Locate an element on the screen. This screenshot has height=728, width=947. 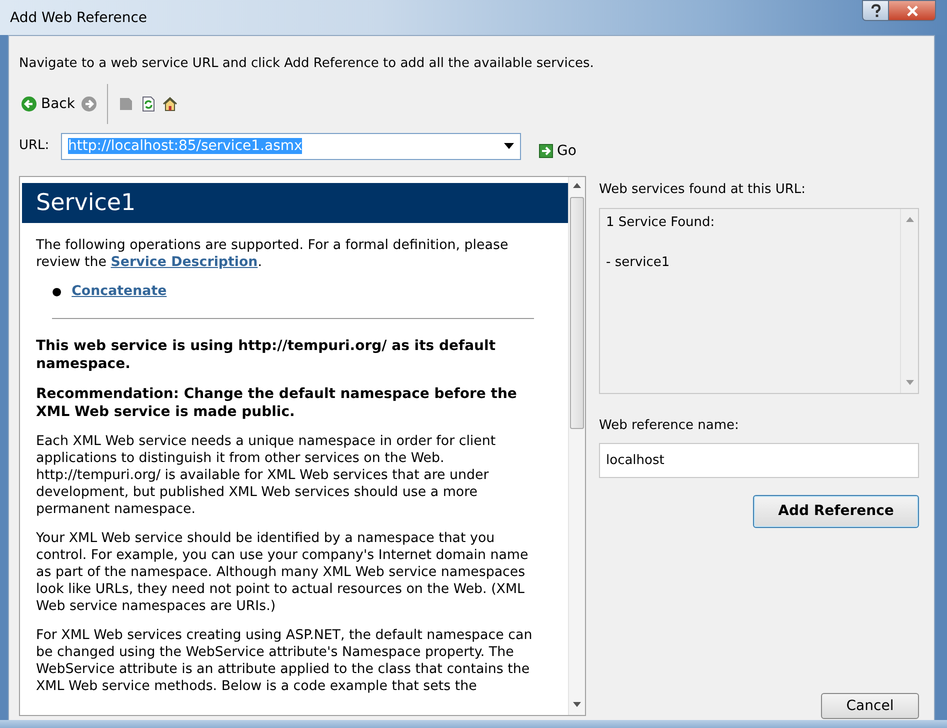
help-icon is located at coordinates (876, 11).